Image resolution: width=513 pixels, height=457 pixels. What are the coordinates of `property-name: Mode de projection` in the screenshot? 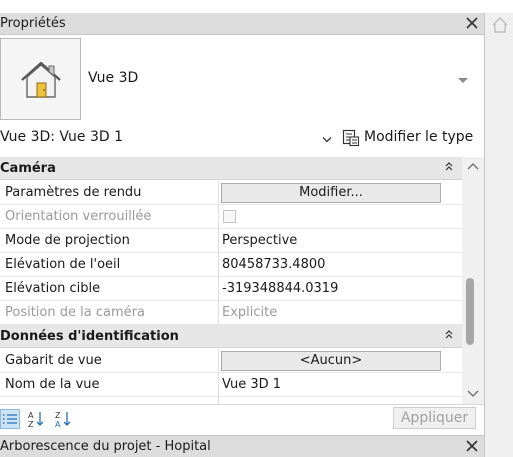 It's located at (67, 240).